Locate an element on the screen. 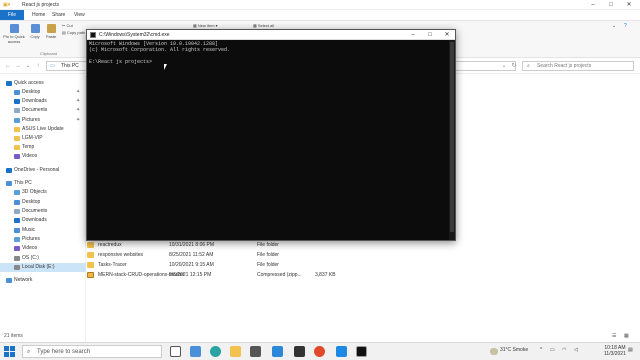  file-explorer-icon is located at coordinates (235, 351).